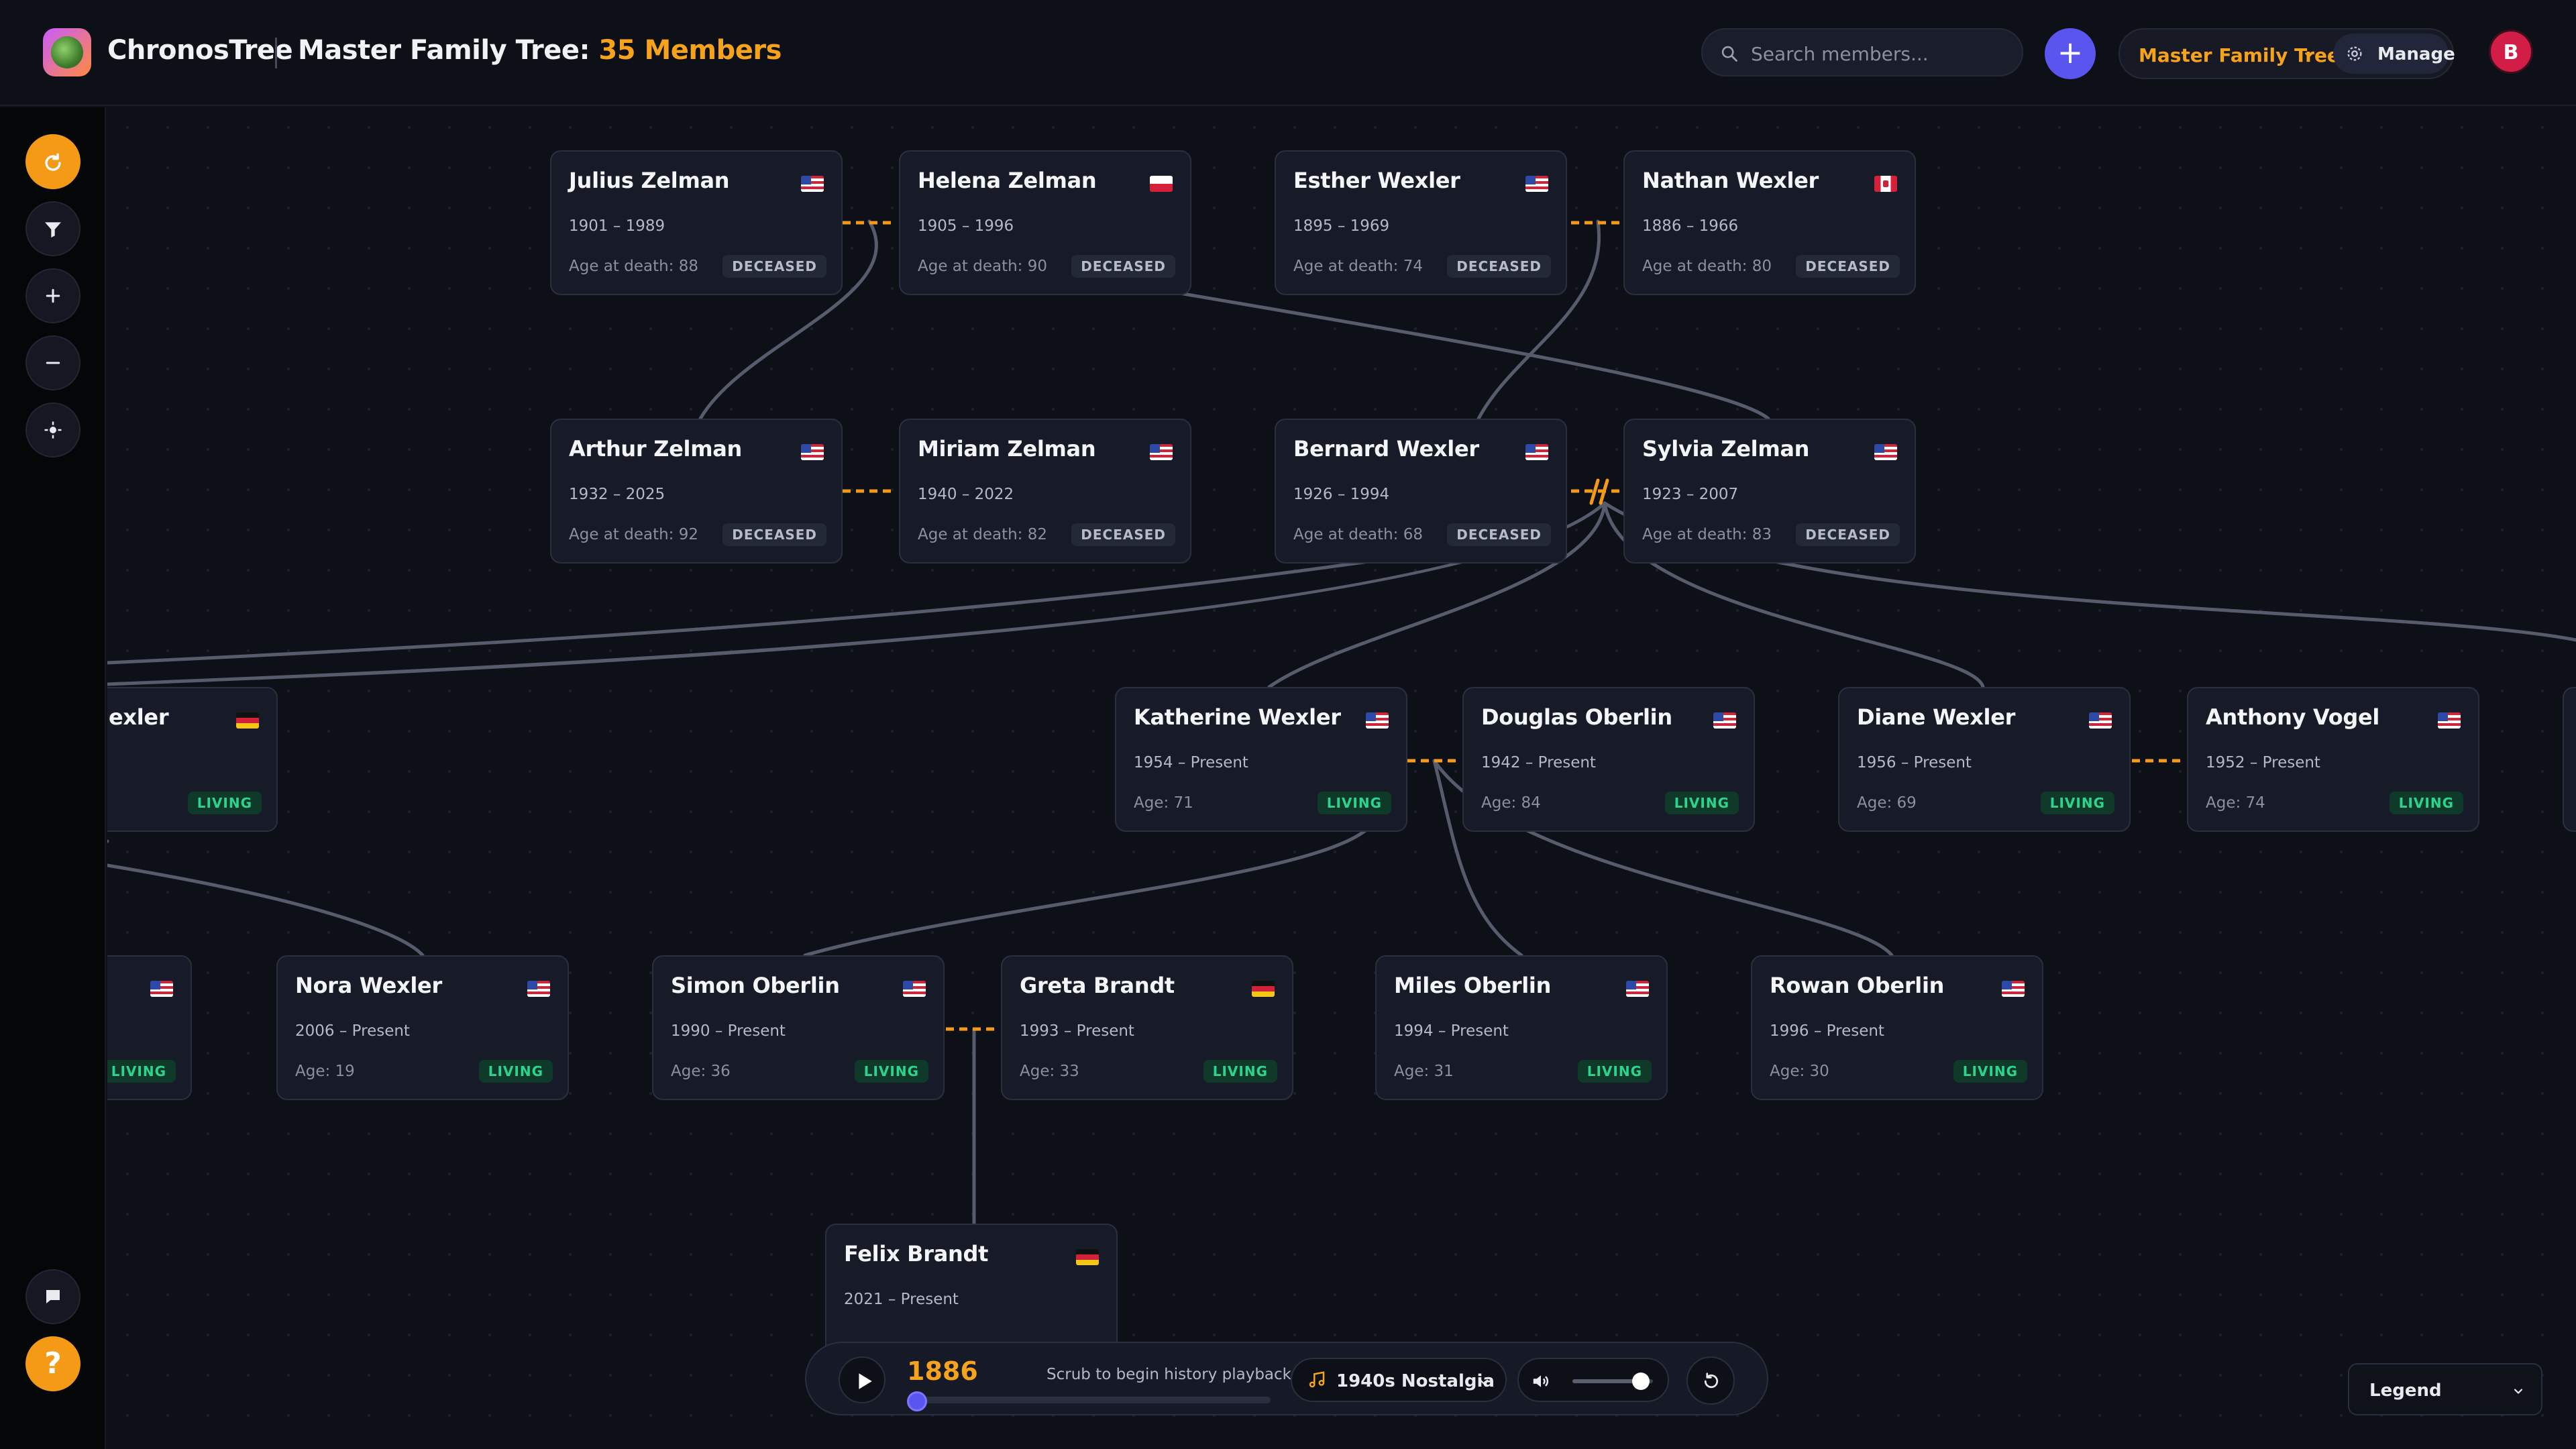 The image size is (2576, 1449). I want to click on help-icon: ?, so click(53, 1363).